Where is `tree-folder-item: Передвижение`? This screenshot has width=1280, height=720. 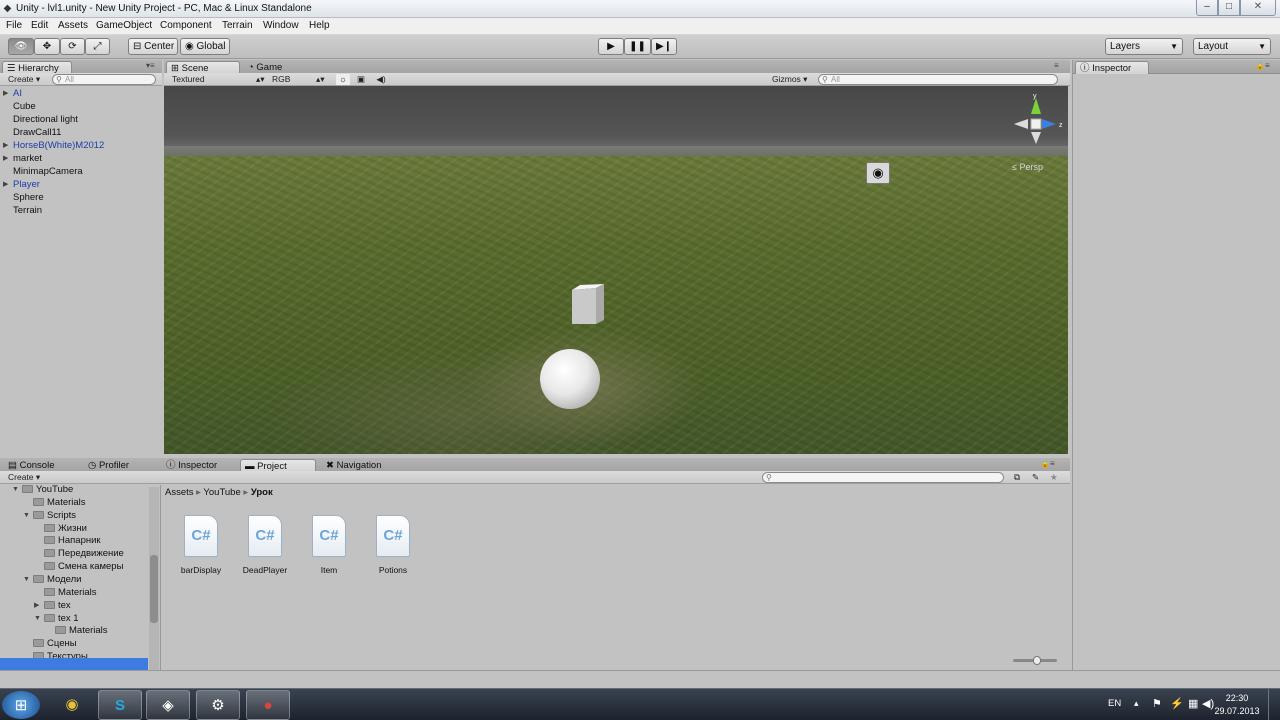
tree-folder-item: Передвижение is located at coordinates (84, 553).